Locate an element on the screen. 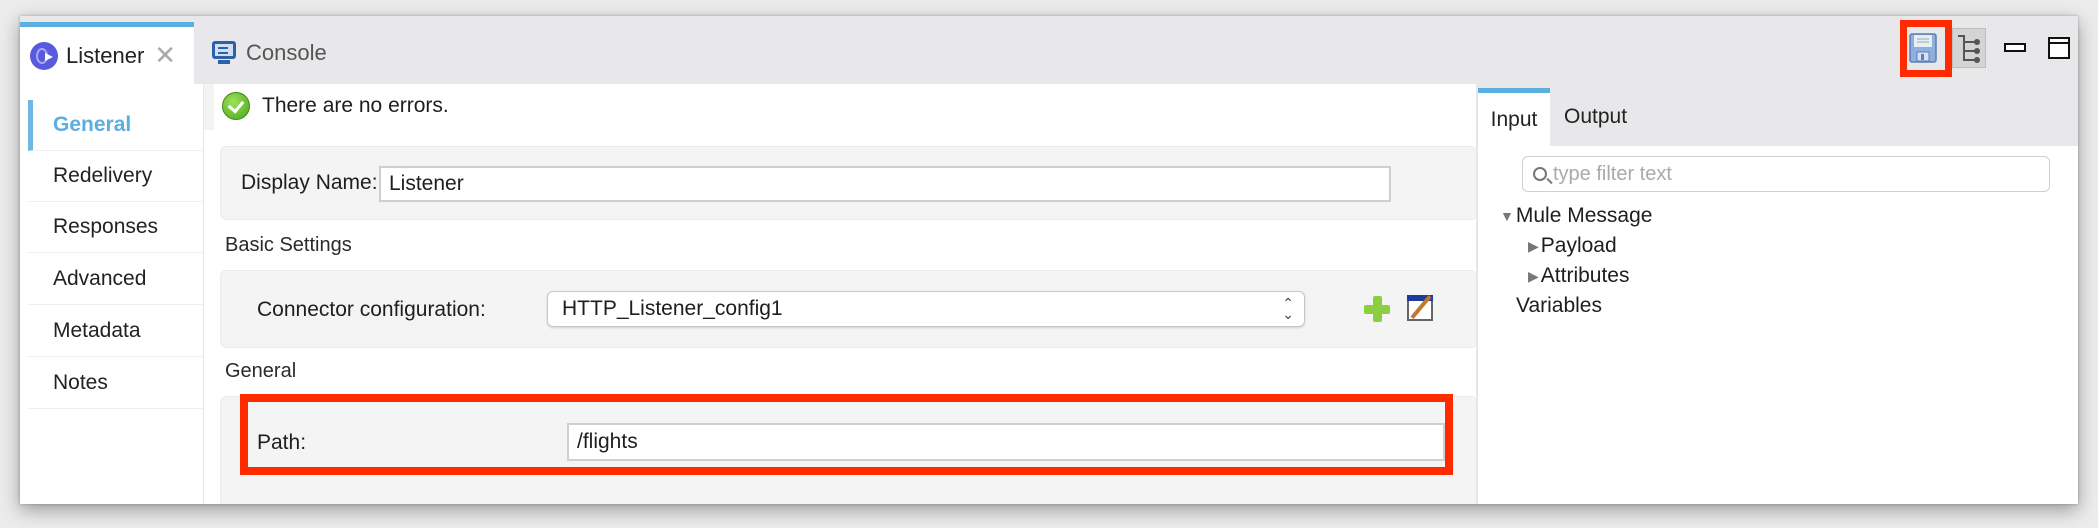 Image resolution: width=2098 pixels, height=528 pixels. sidebar-item-label: Metadata is located at coordinates (97, 330).